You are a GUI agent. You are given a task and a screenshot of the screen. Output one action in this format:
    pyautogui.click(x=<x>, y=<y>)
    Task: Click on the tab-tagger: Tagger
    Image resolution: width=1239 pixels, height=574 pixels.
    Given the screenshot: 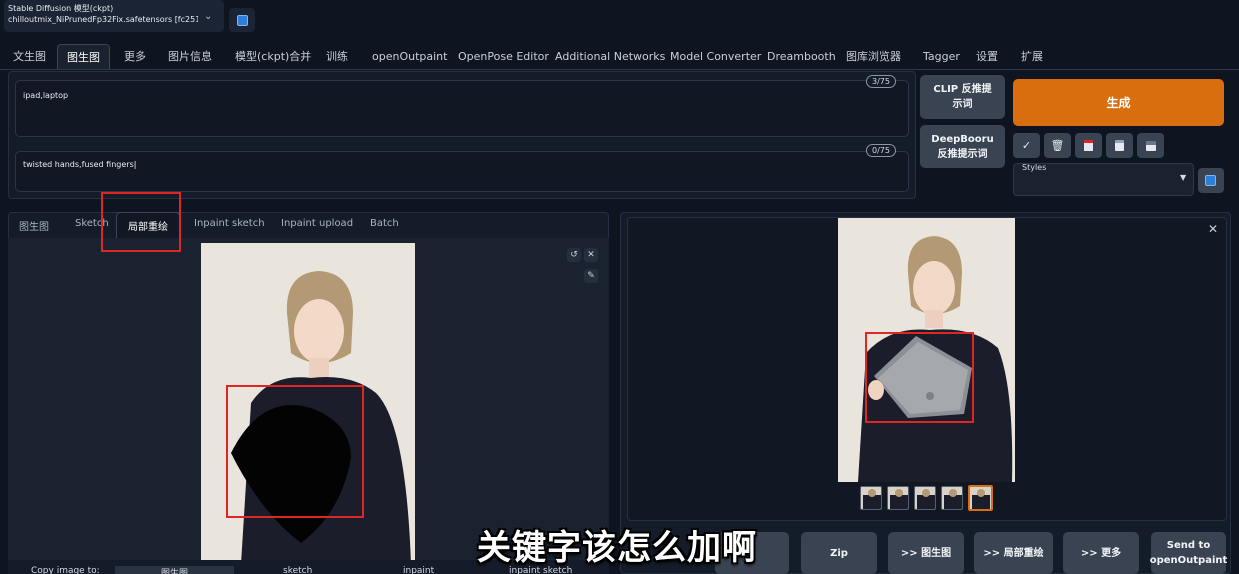 What is the action you would take?
    pyautogui.click(x=941, y=57)
    